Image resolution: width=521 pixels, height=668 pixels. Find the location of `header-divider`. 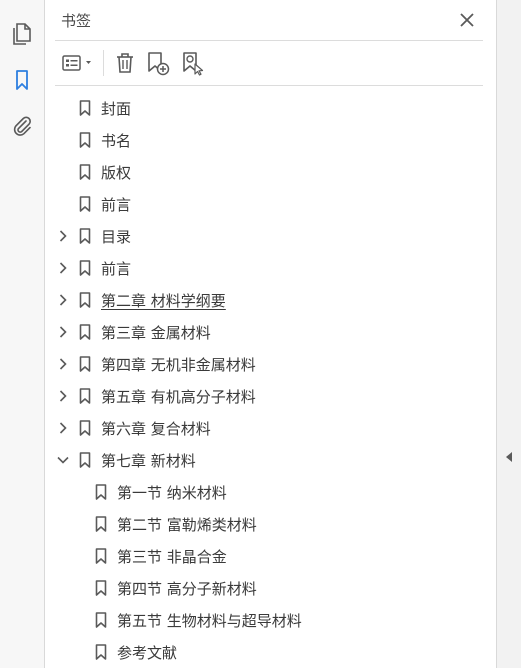

header-divider is located at coordinates (269, 40).